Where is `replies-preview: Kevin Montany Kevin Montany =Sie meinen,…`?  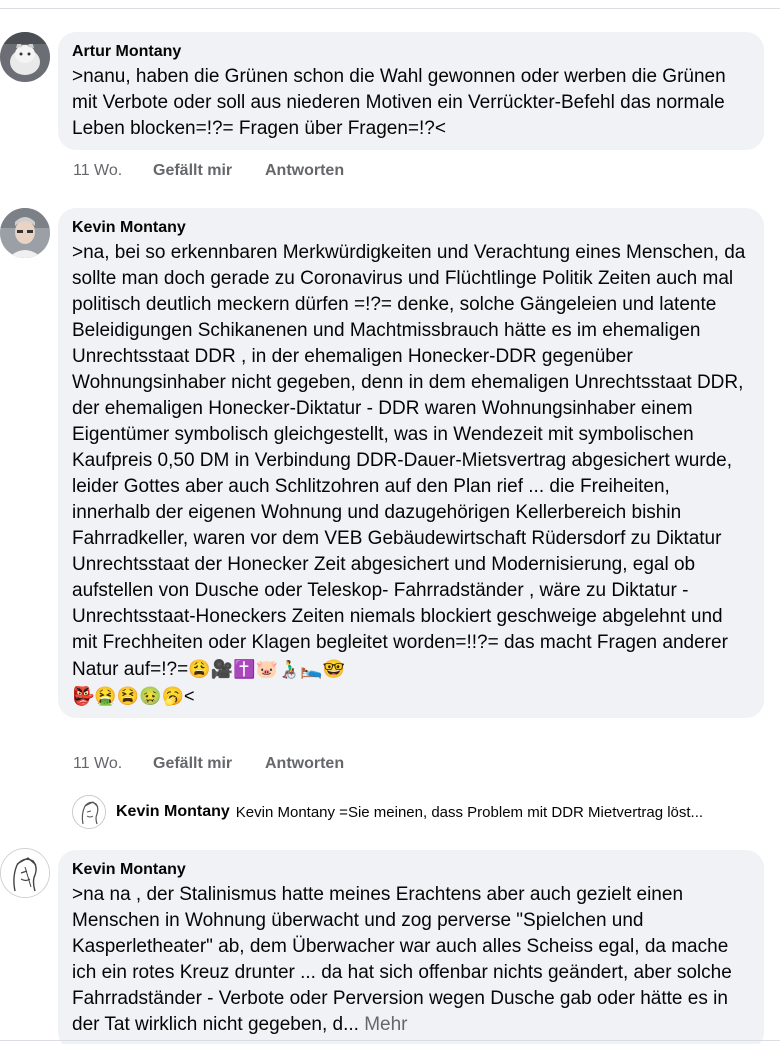 replies-preview: Kevin Montany Kevin Montany =Sie meinen,… is located at coordinates (387, 812).